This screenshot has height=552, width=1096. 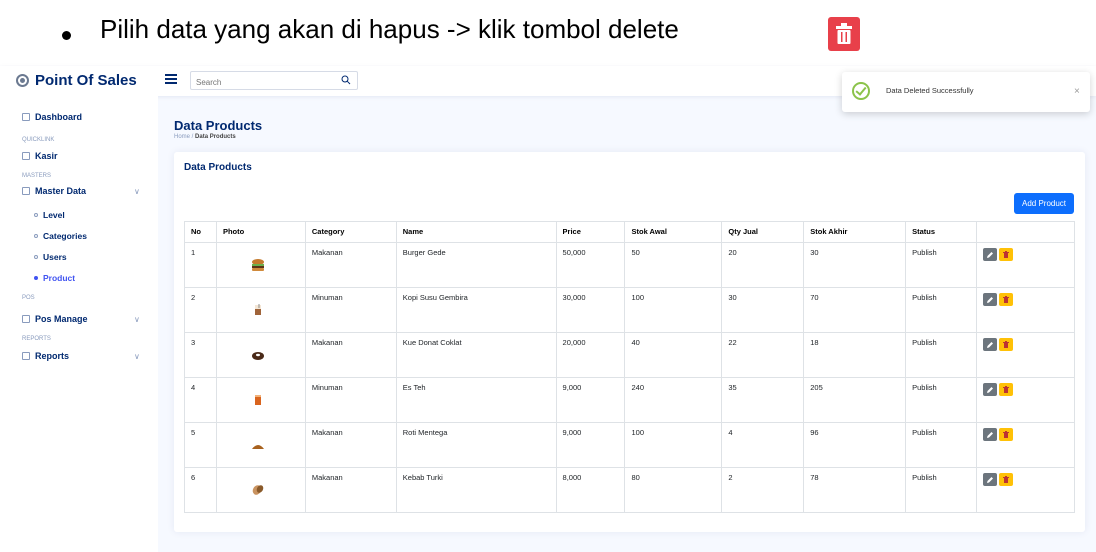 What do you see at coordinates (590, 310) in the screenshot?
I see `cell-price: 30,000` at bounding box center [590, 310].